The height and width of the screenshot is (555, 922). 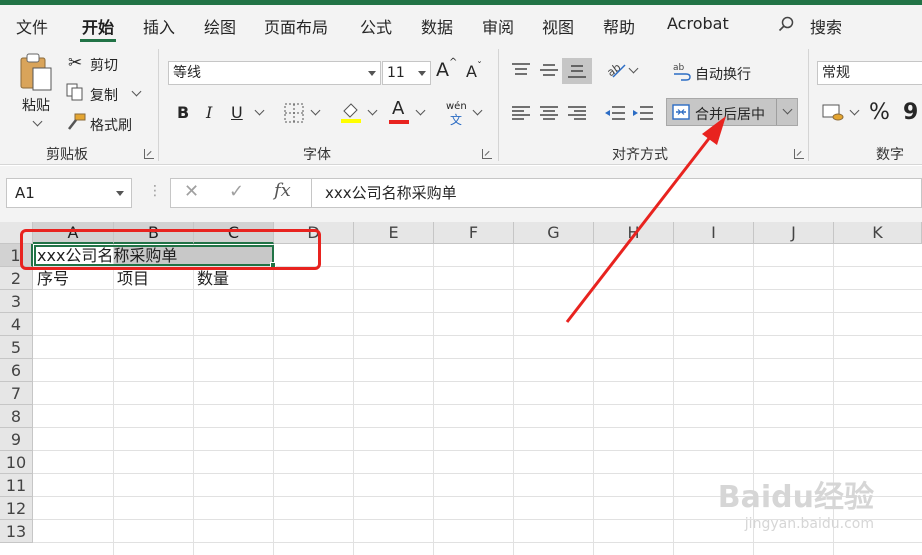 What do you see at coordinates (795, 497) in the screenshot?
I see `watermark-logo: Baidu经验` at bounding box center [795, 497].